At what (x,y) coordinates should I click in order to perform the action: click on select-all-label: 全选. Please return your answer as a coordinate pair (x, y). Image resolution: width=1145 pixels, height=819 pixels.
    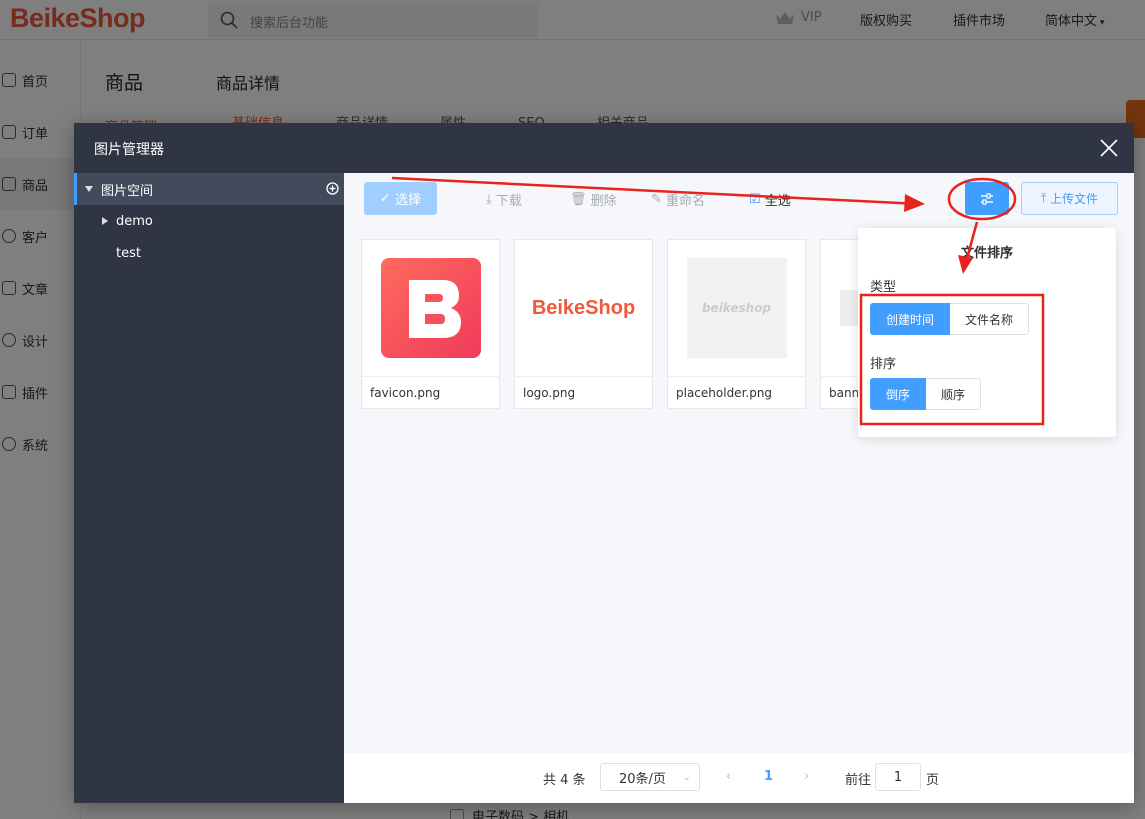
    Looking at the image, I should click on (777, 201).